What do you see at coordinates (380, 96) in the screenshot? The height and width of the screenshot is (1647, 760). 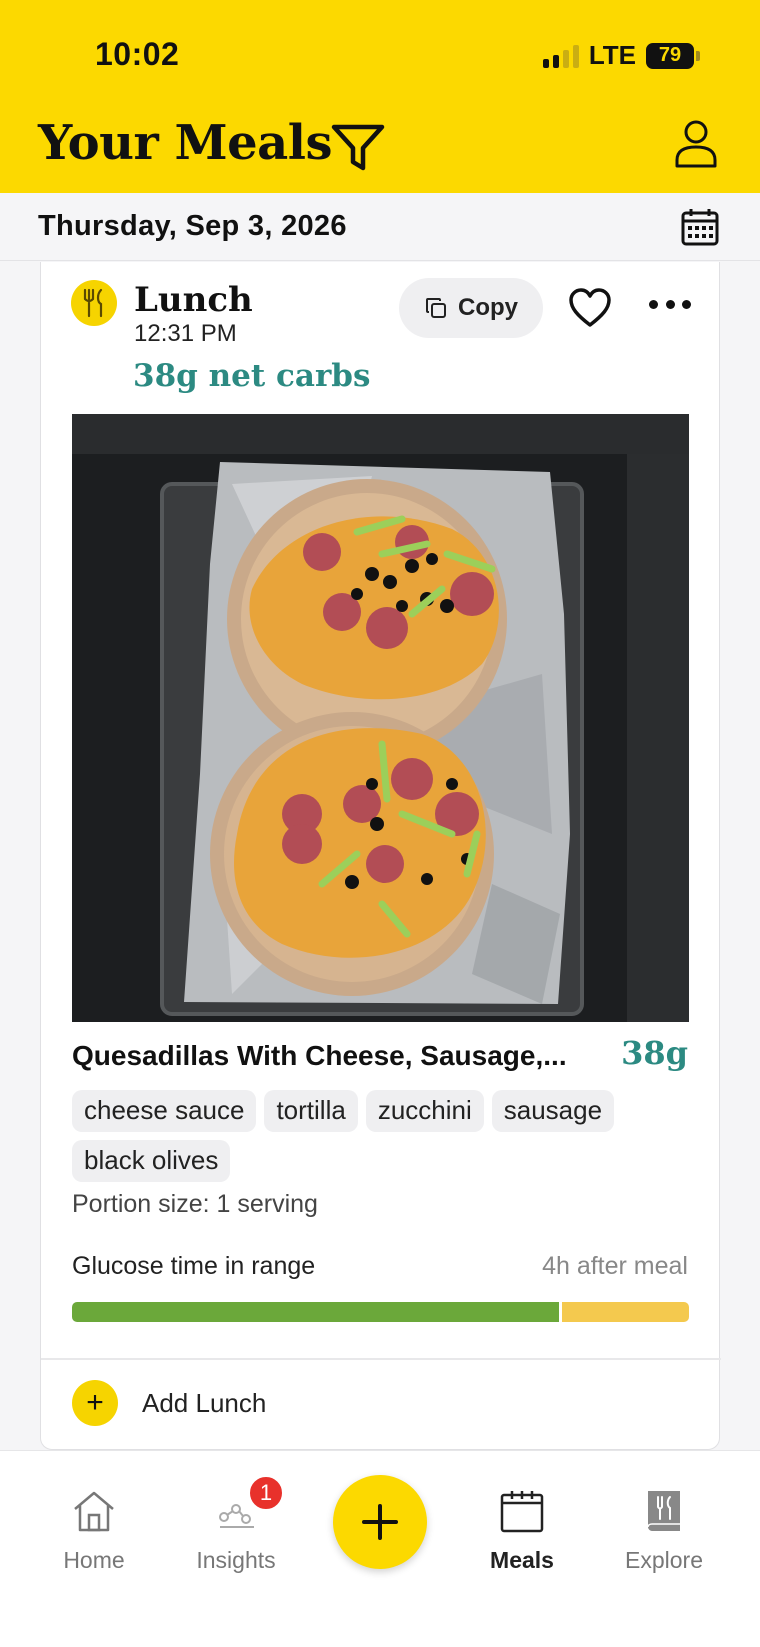 I see `app-header: 10:02 LTE 79 Your Meals` at bounding box center [380, 96].